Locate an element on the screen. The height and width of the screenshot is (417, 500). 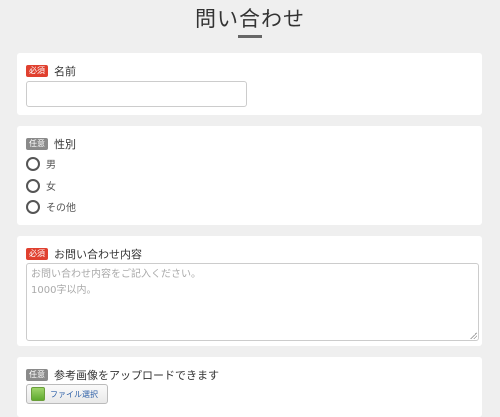
textarea-placeholder: お問い合わせ内容をご記入ください。 is located at coordinates (116, 274).